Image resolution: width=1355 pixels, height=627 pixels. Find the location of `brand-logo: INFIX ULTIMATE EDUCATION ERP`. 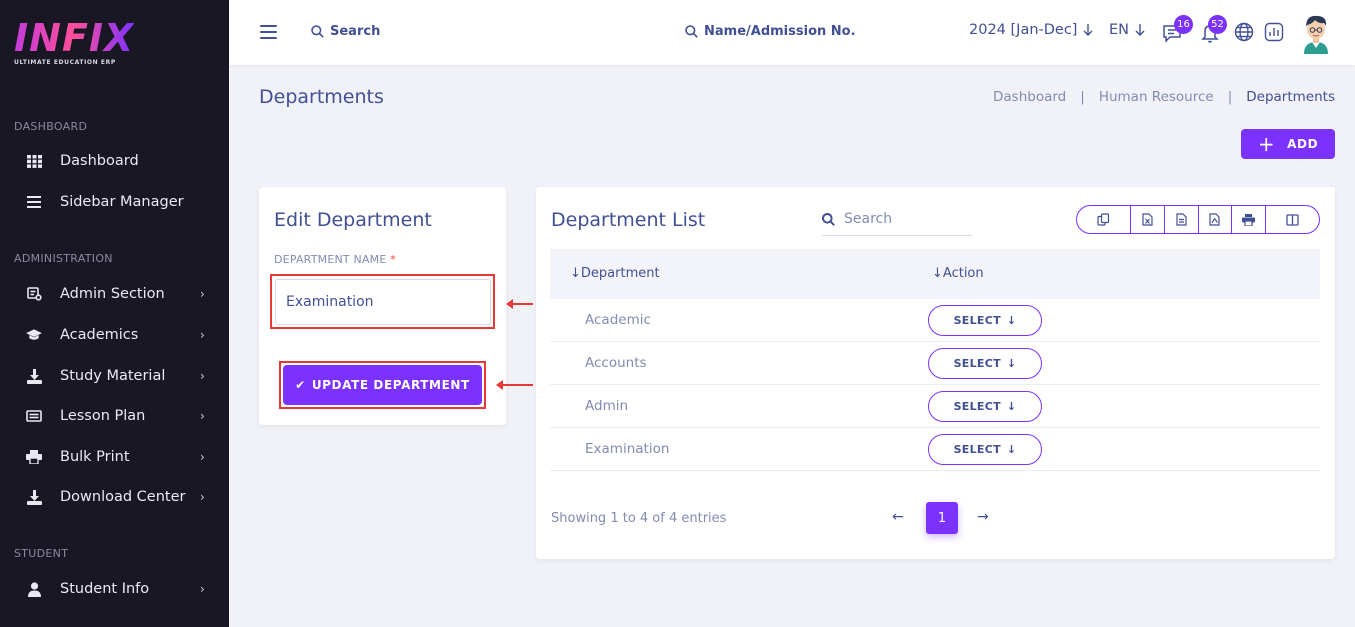

brand-logo: INFIX ULTIMATE EDUCATION ERP is located at coordinates (74, 42).